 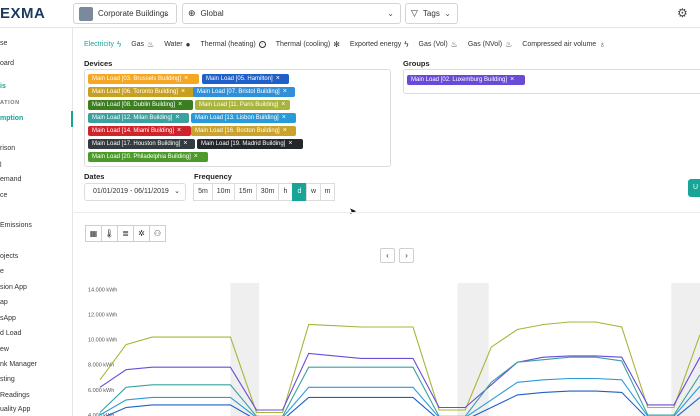 What do you see at coordinates (336, 44) in the screenshot?
I see `snowflake-icon: ✻` at bounding box center [336, 44].